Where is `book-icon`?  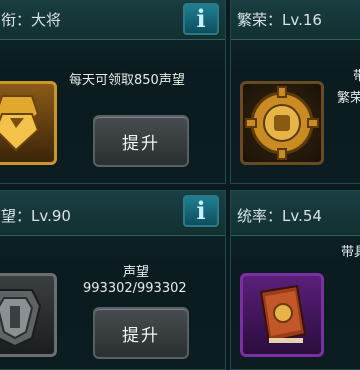
book-icon is located at coordinates (283, 314).